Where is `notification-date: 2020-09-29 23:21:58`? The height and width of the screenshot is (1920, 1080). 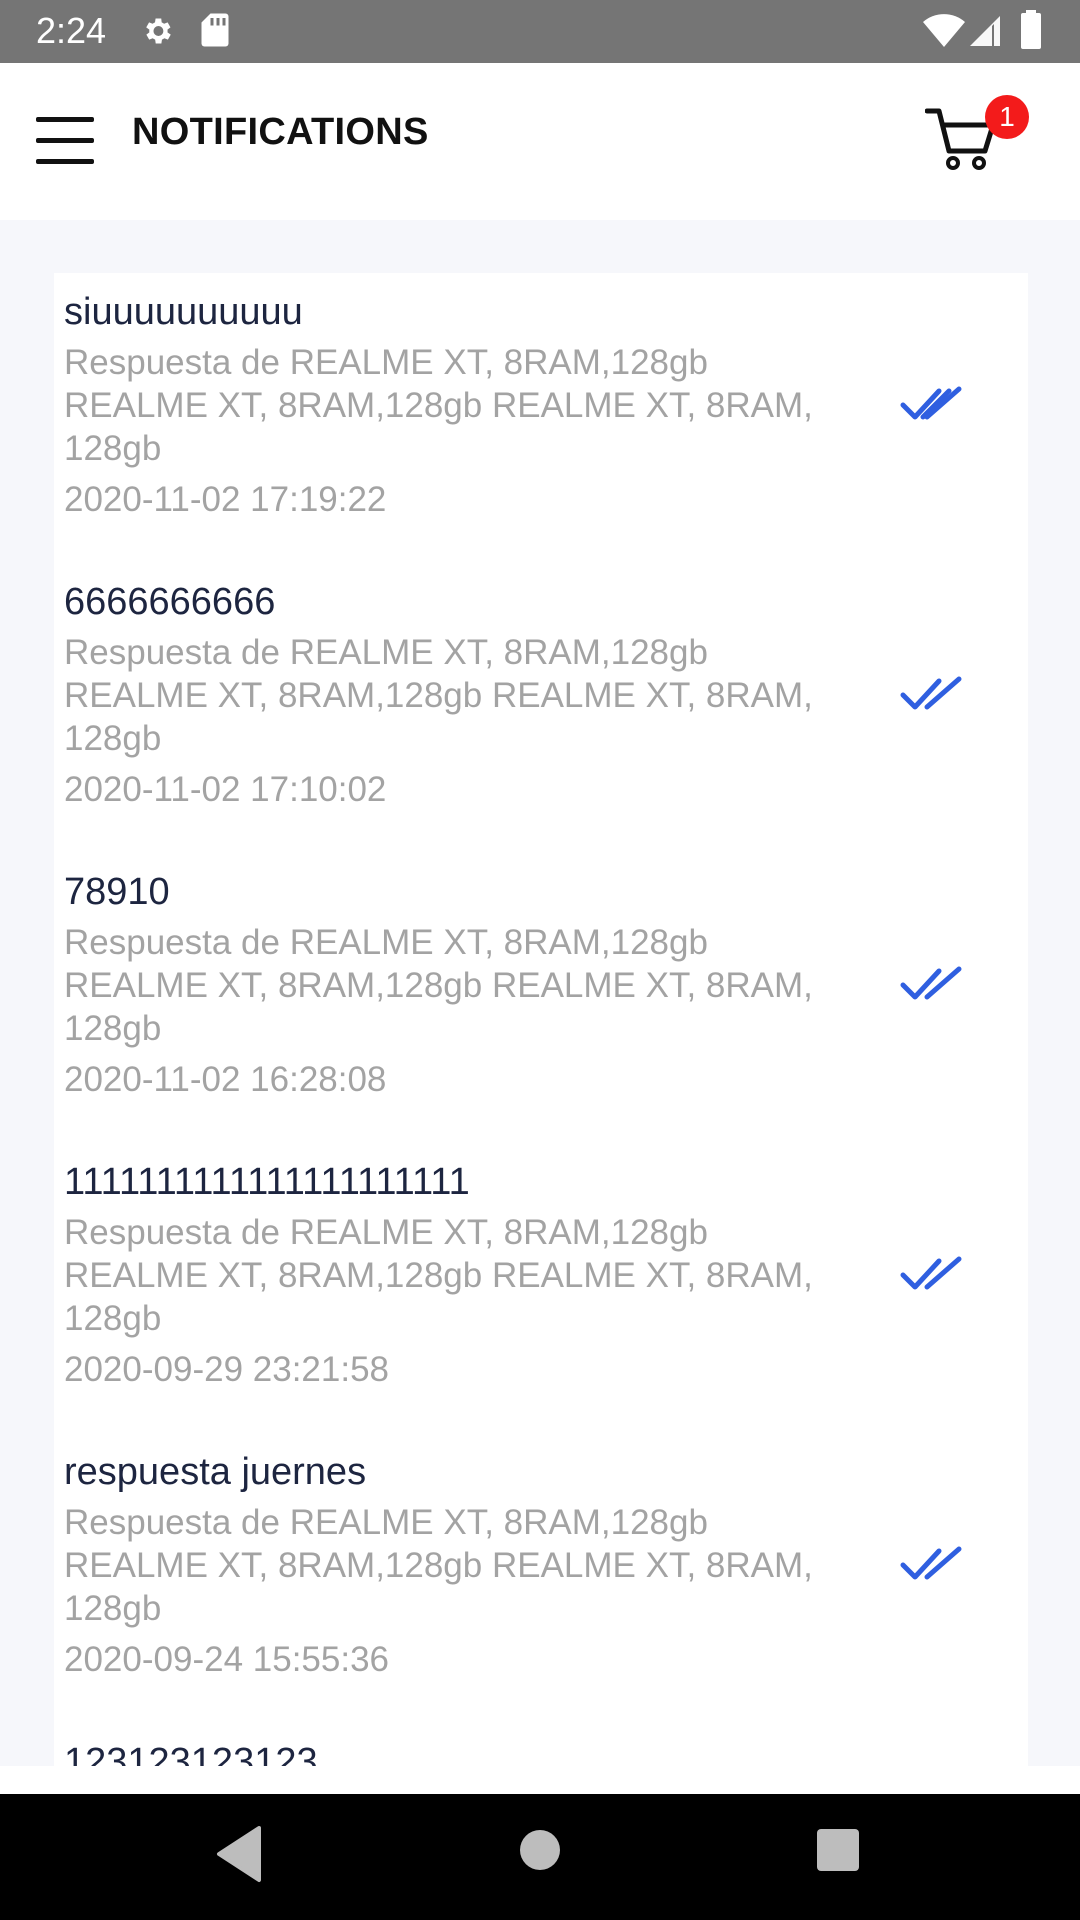 notification-date: 2020-09-29 23:21:58 is located at coordinates (226, 1369).